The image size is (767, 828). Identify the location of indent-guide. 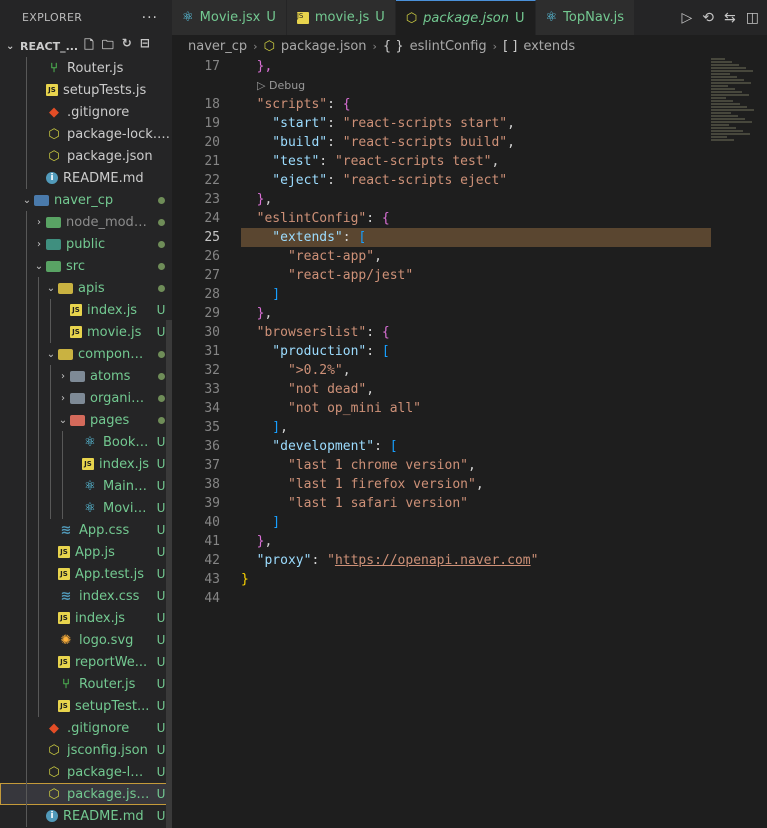
(26, 508).